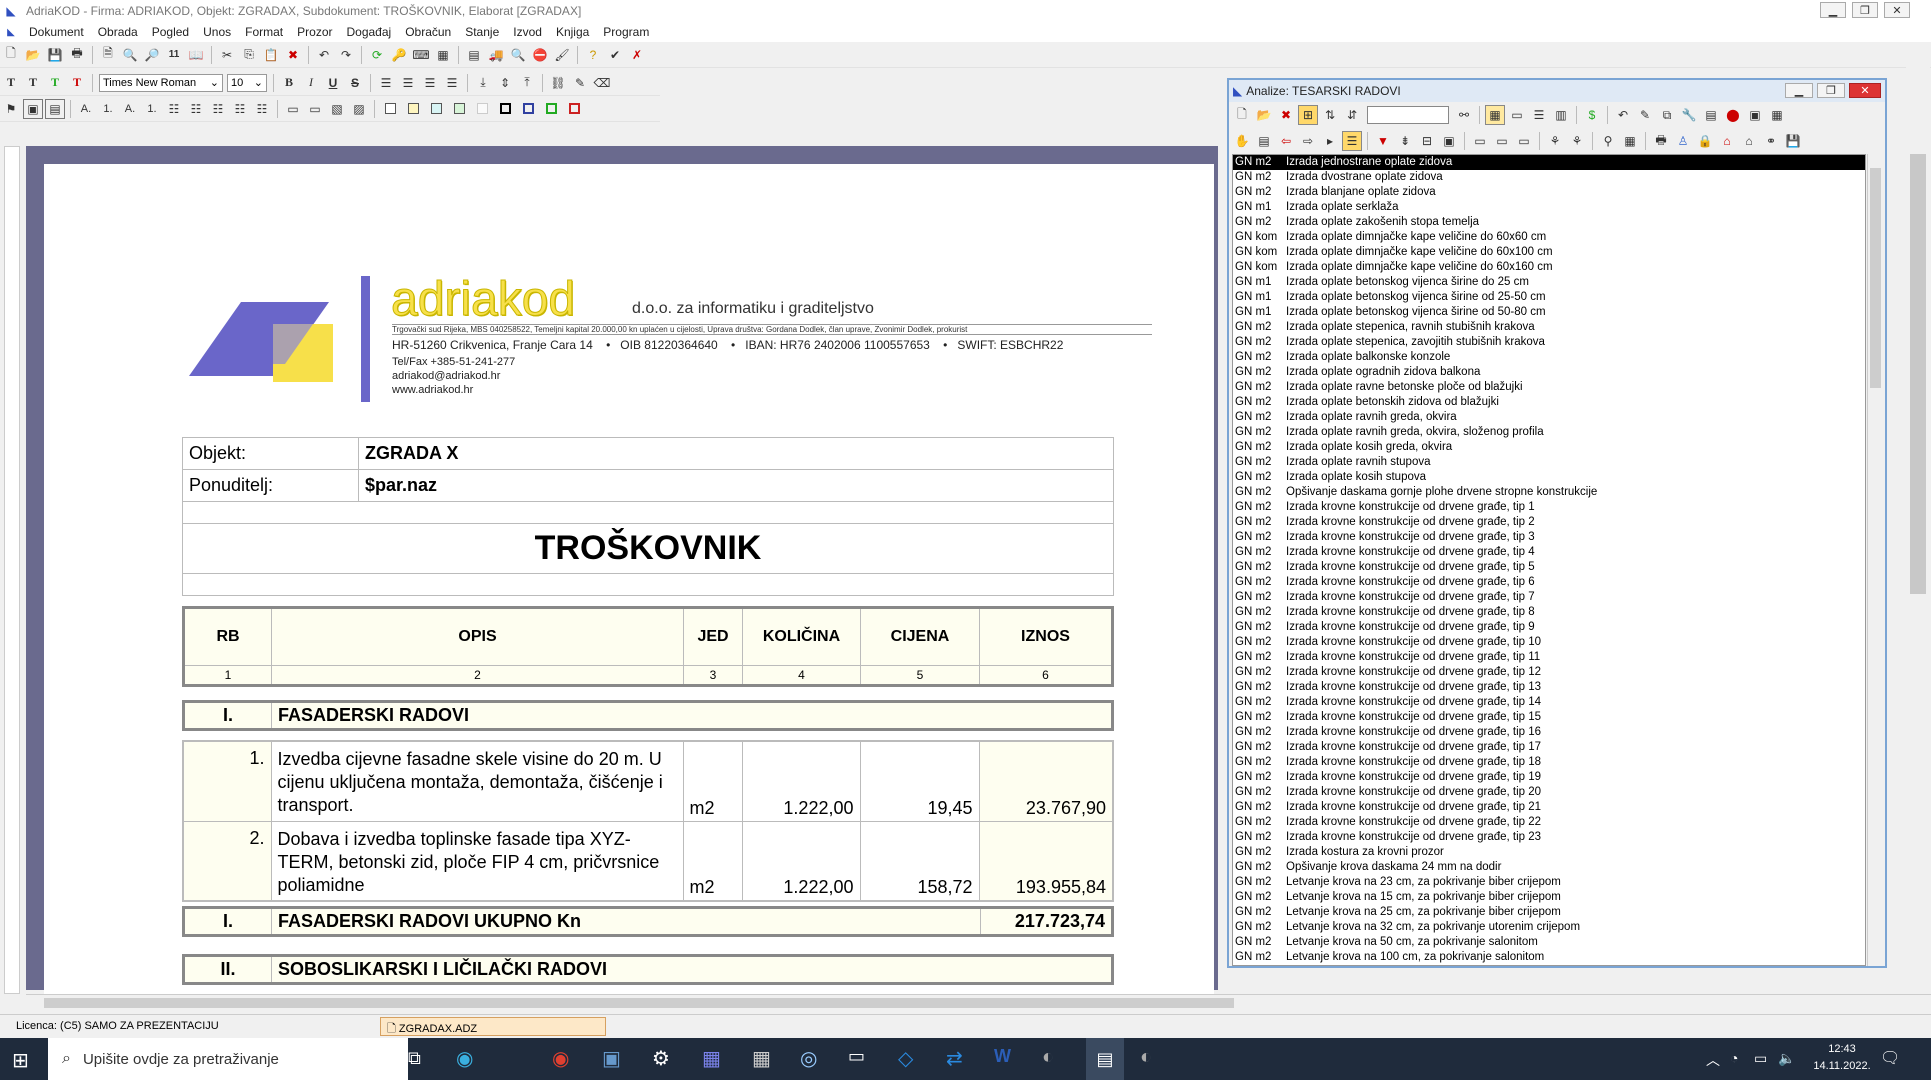 The height and width of the screenshot is (1080, 1931). What do you see at coordinates (808, 1058) in the screenshot?
I see `globe-icon: ◎` at bounding box center [808, 1058].